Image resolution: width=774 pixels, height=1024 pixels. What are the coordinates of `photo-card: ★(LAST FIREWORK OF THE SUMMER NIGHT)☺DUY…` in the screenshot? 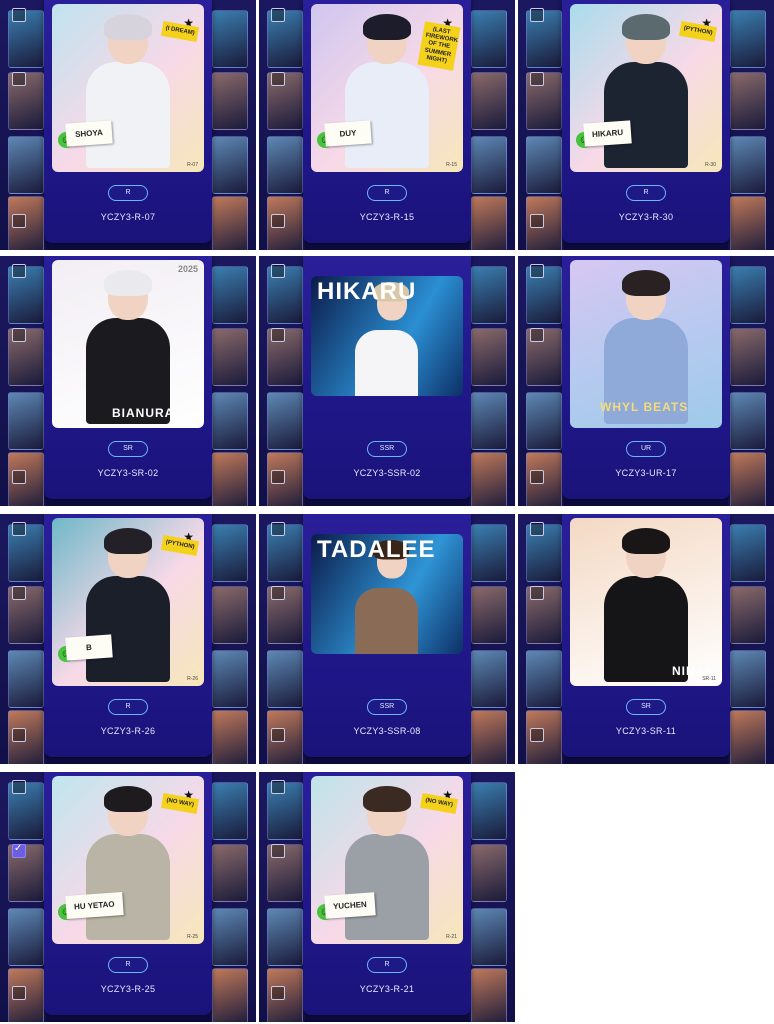 It's located at (387, 88).